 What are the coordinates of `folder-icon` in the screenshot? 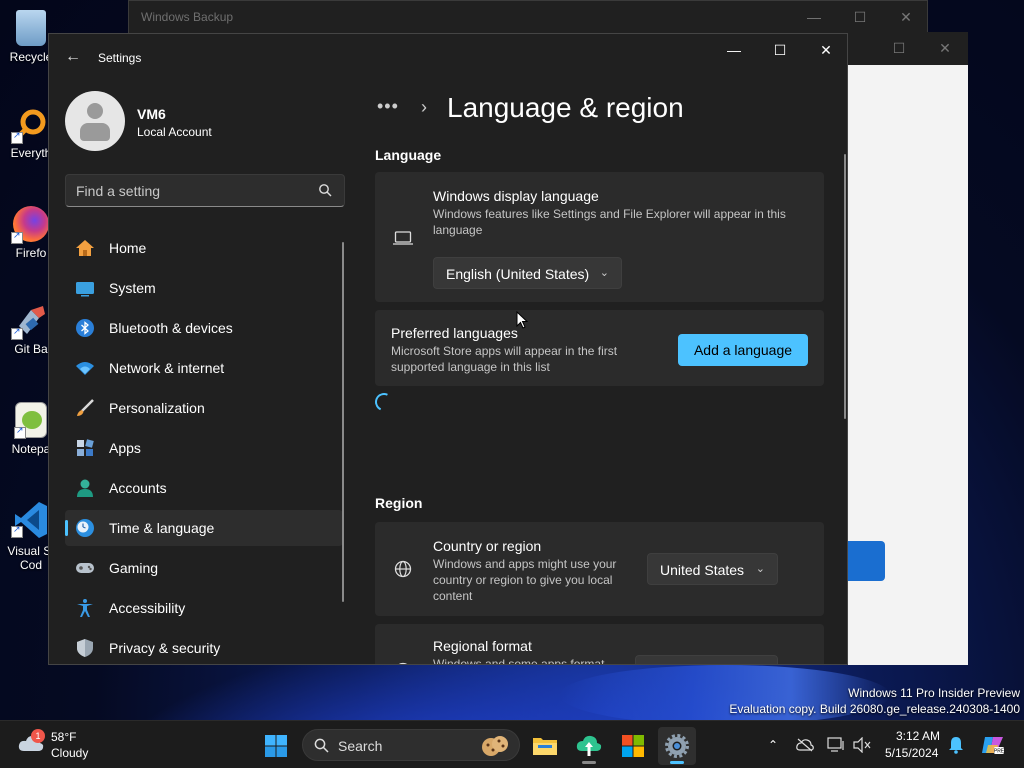 It's located at (545, 746).